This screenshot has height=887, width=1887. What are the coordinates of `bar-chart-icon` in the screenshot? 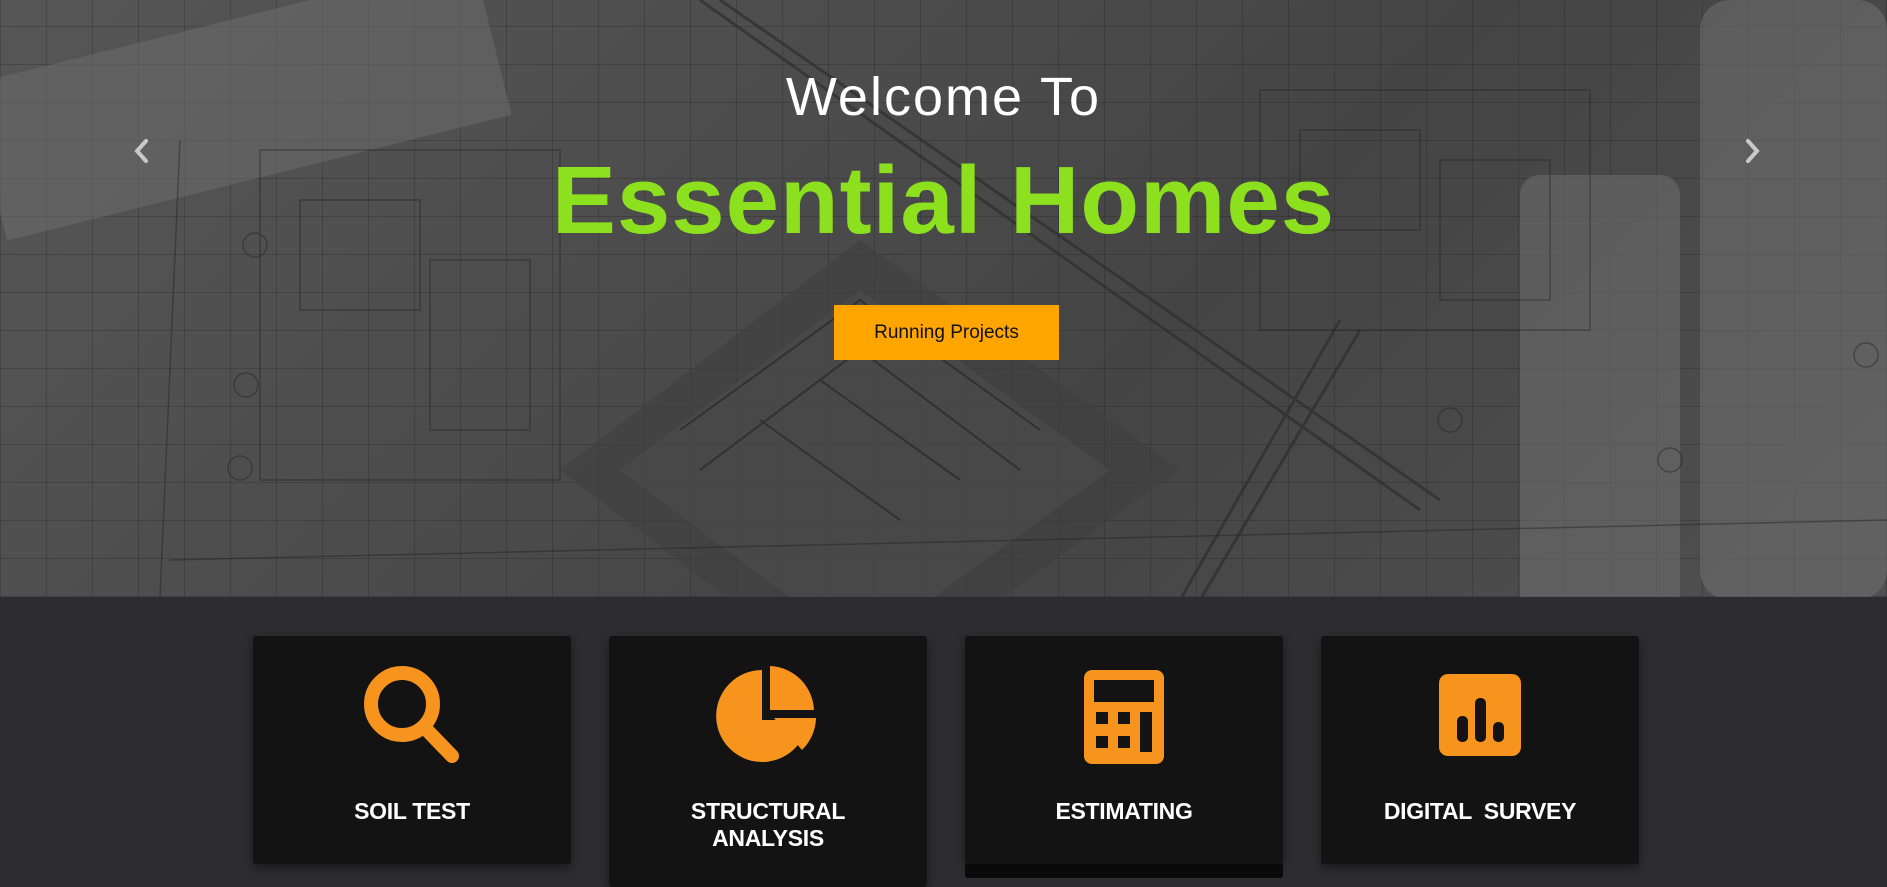 It's located at (1480, 715).